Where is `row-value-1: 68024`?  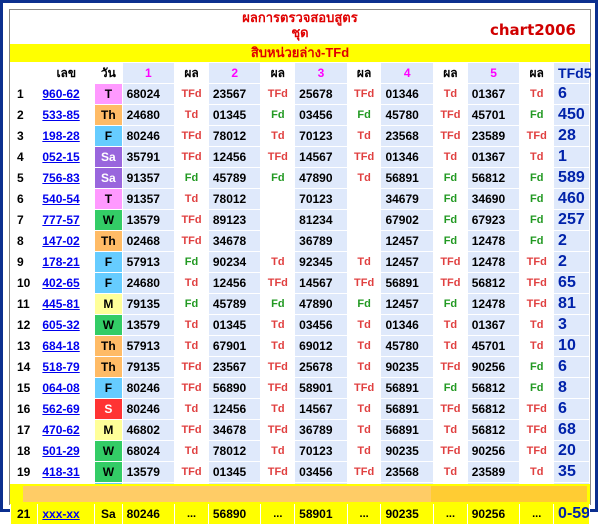 row-value-1: 68024 is located at coordinates (148, 451).